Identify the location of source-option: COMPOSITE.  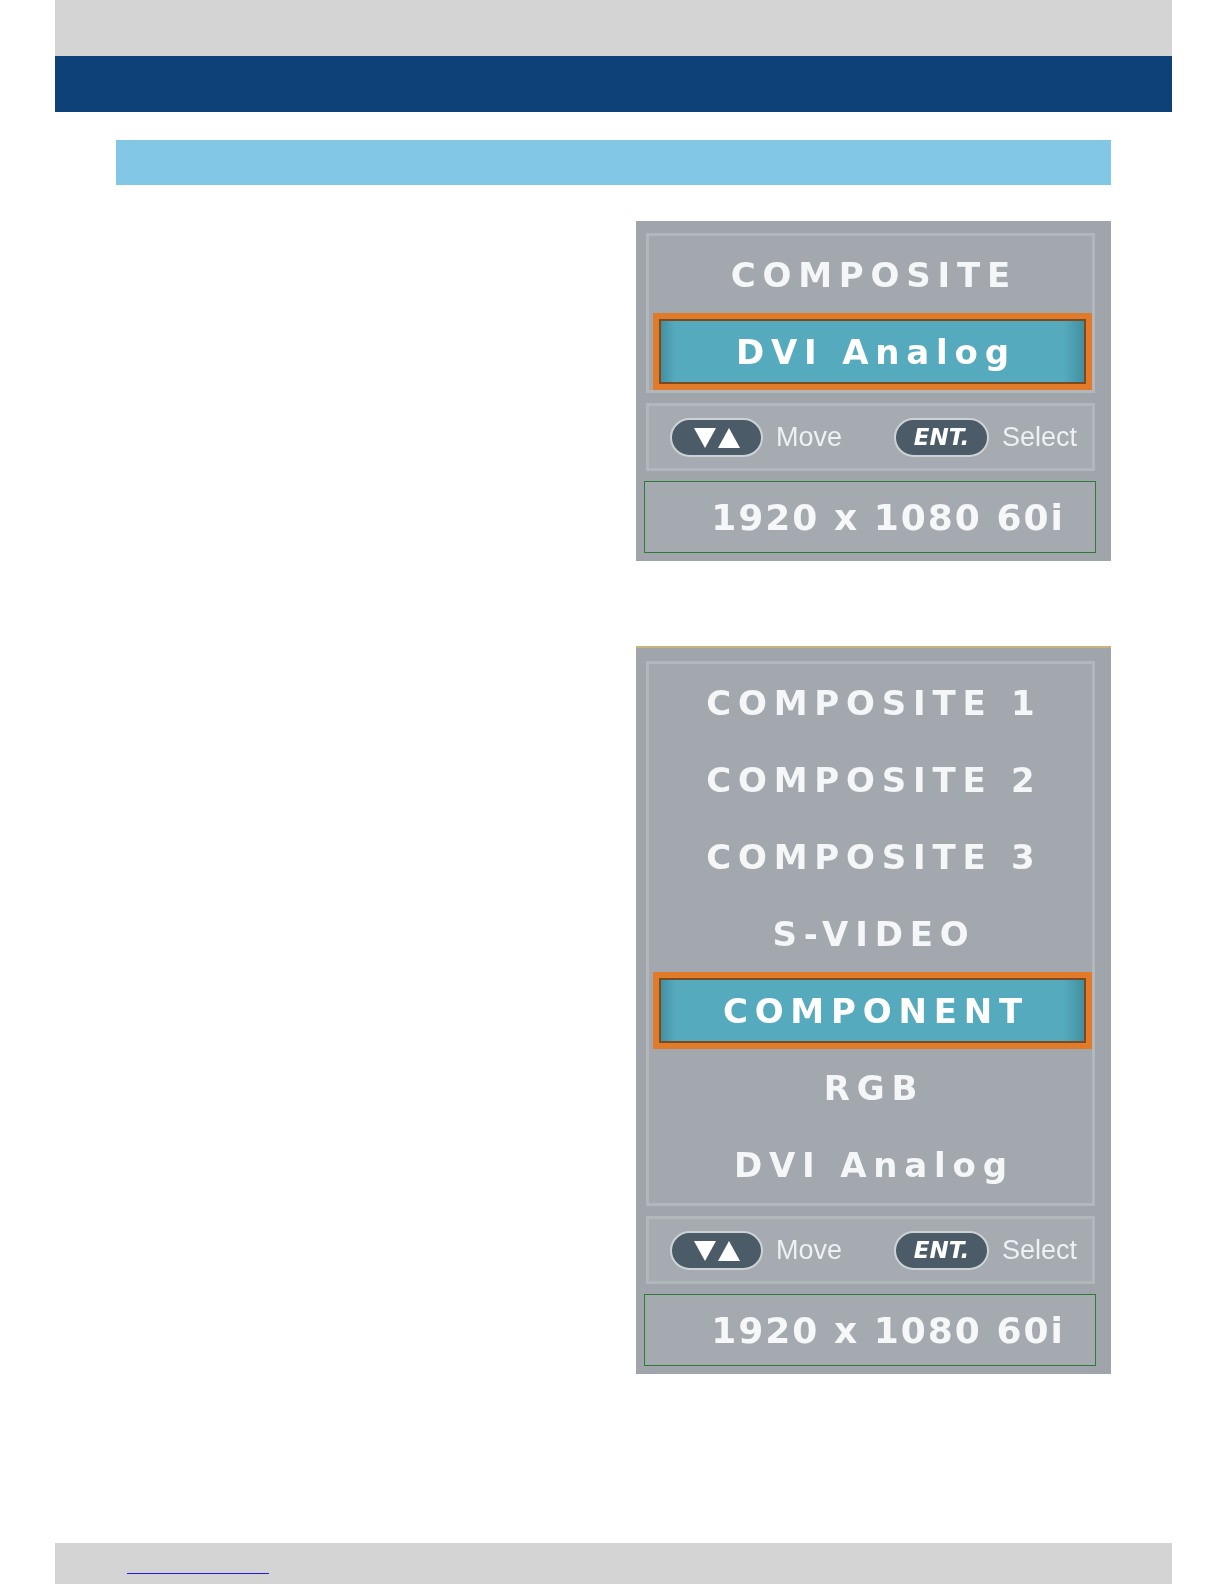
(870, 274).